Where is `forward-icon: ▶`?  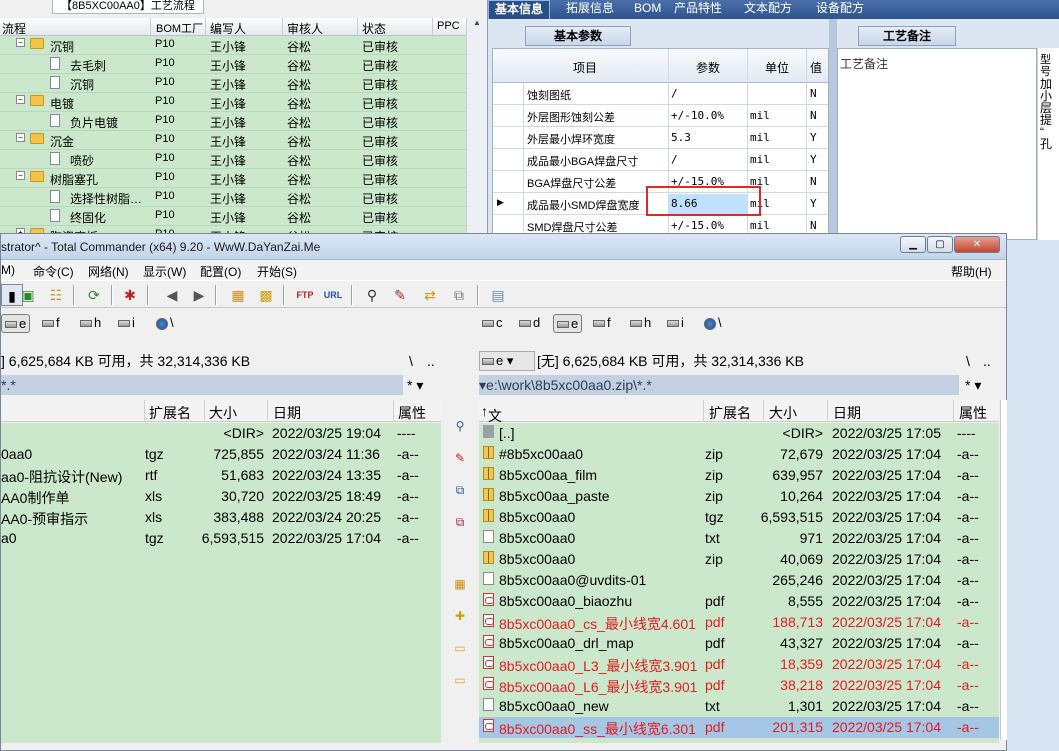
forward-icon: ▶ is located at coordinates (199, 295).